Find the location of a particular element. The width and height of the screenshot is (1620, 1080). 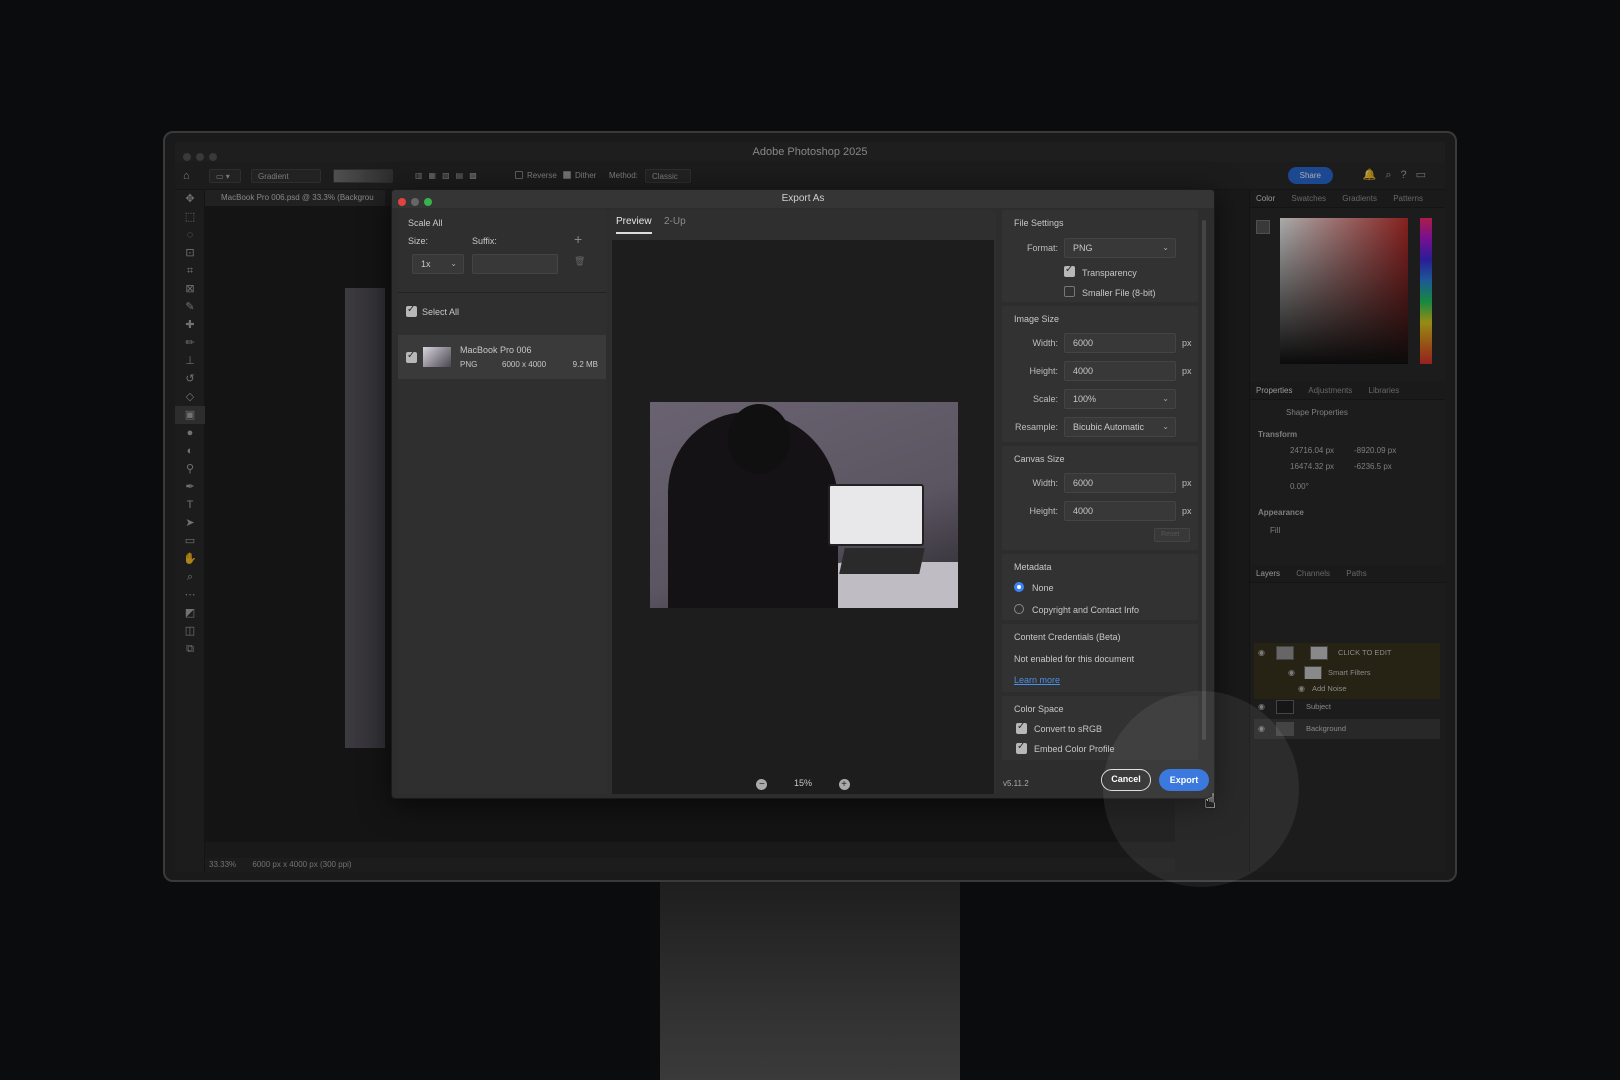

transparency-checkbox is located at coordinates (1069, 270).